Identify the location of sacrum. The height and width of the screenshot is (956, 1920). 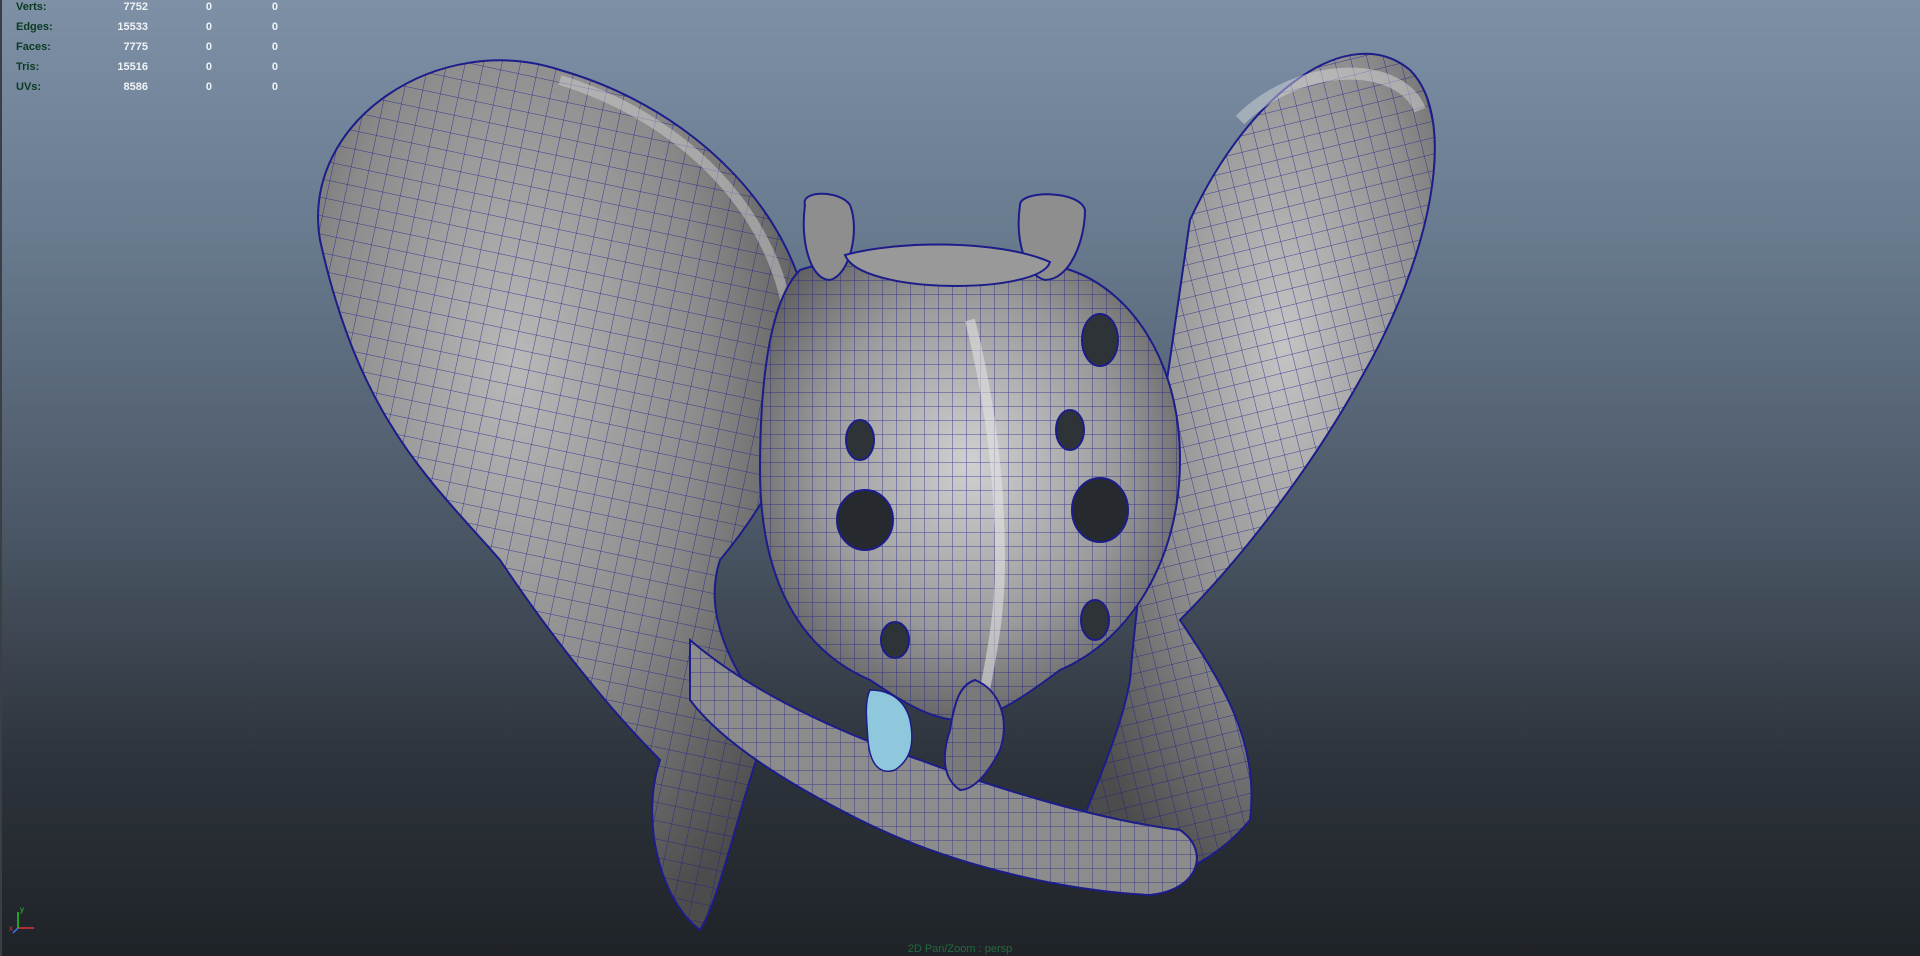
(970, 487).